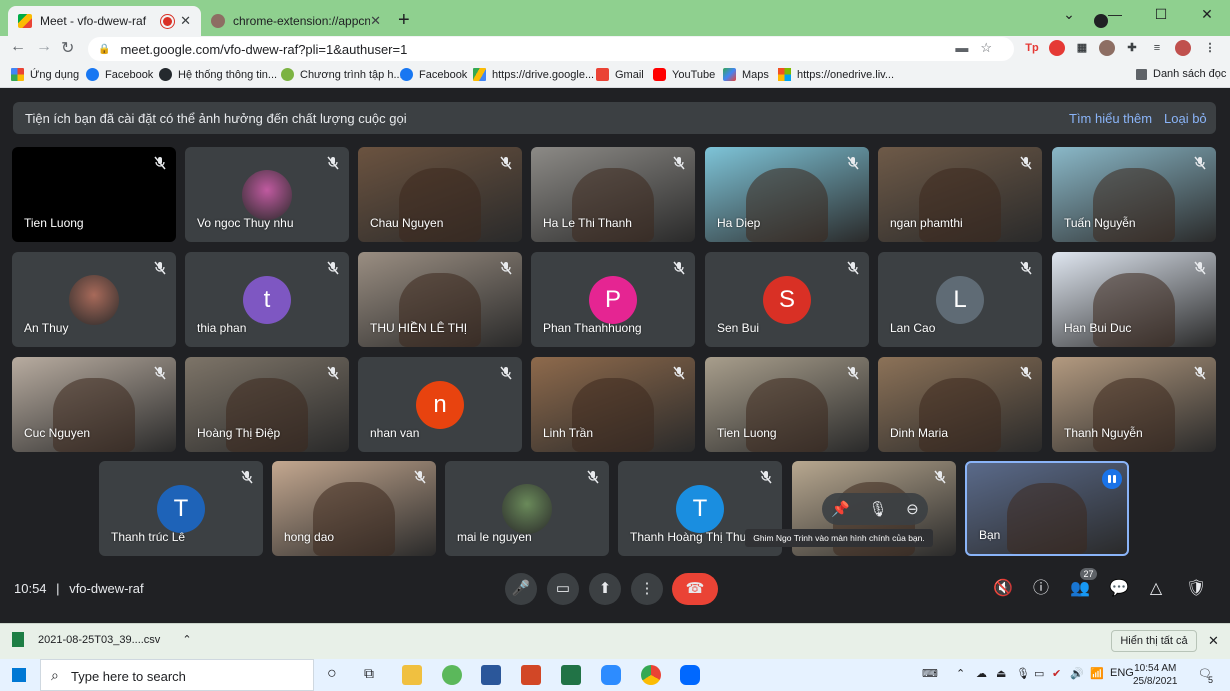 The image size is (1230, 691). What do you see at coordinates (967, 47) in the screenshot?
I see `camera-icon: ▬` at bounding box center [967, 47].